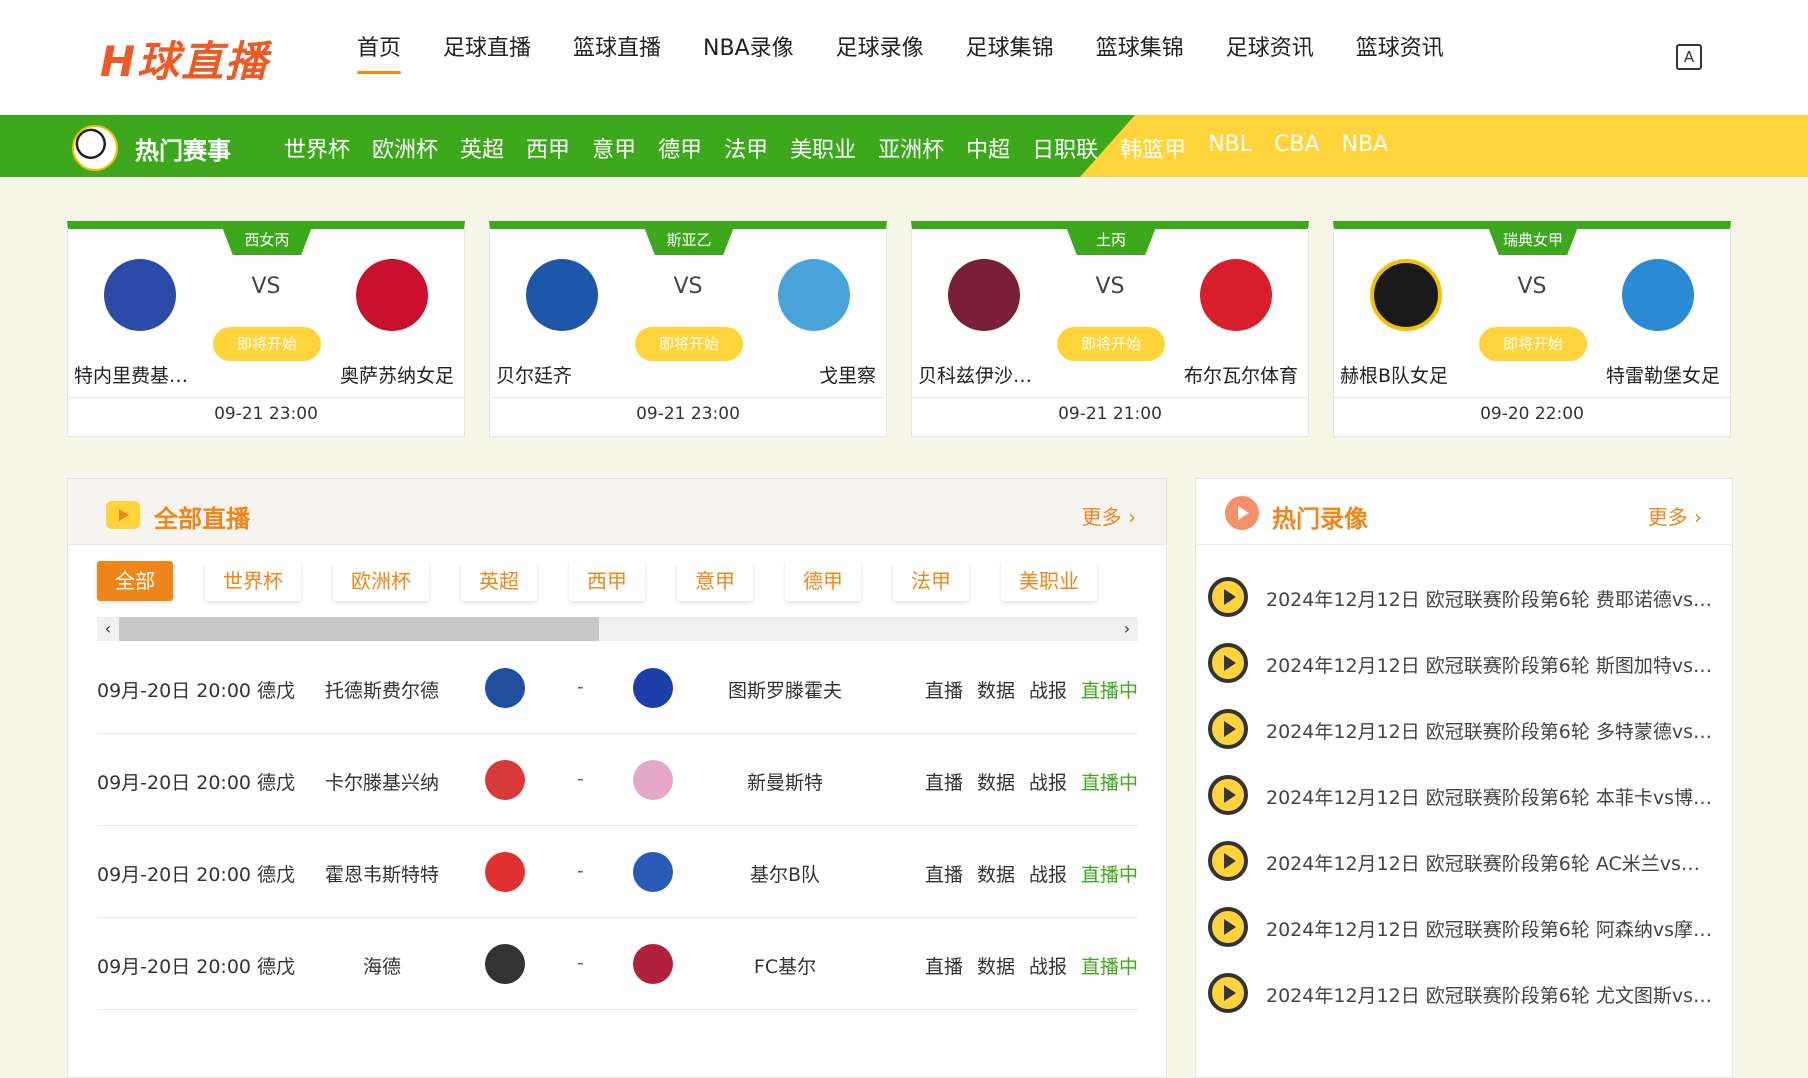 This screenshot has height=1078, width=1808. Describe the element at coordinates (108, 629) in the screenshot. I see `scroll-left-icon: ‹` at that location.